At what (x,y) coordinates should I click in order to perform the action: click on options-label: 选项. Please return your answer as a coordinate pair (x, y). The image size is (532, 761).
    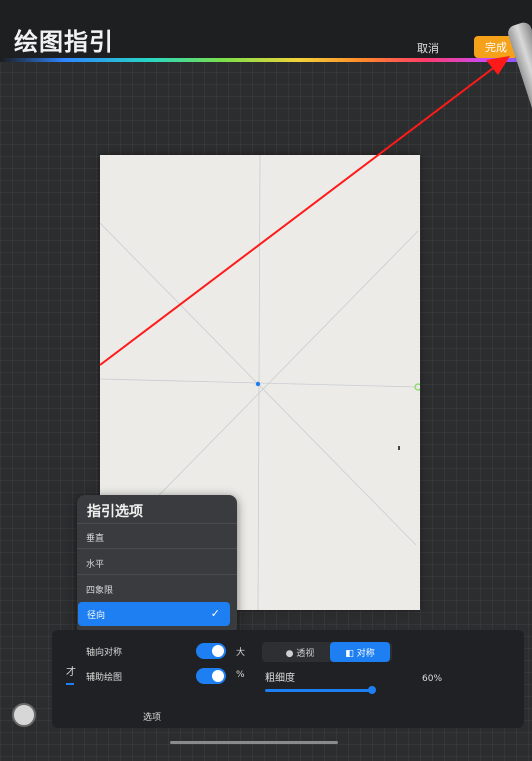
    Looking at the image, I should click on (152, 716).